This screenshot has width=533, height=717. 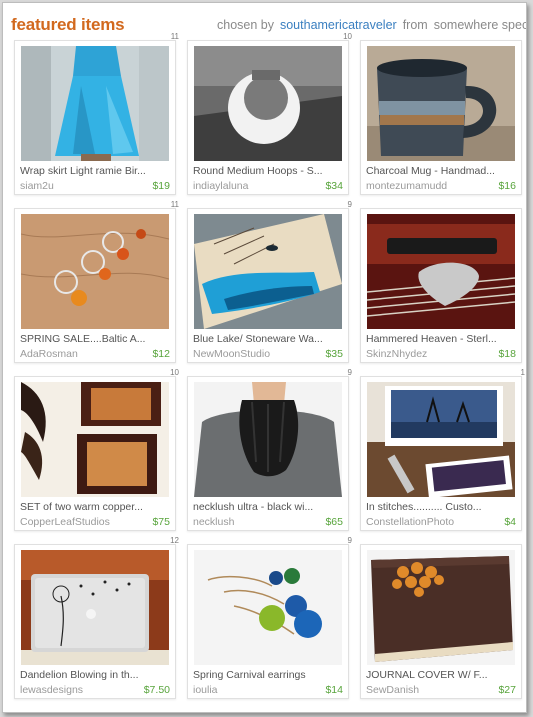 What do you see at coordinates (268, 675) in the screenshot?
I see `item-title: Spring Carnival earrings` at bounding box center [268, 675].